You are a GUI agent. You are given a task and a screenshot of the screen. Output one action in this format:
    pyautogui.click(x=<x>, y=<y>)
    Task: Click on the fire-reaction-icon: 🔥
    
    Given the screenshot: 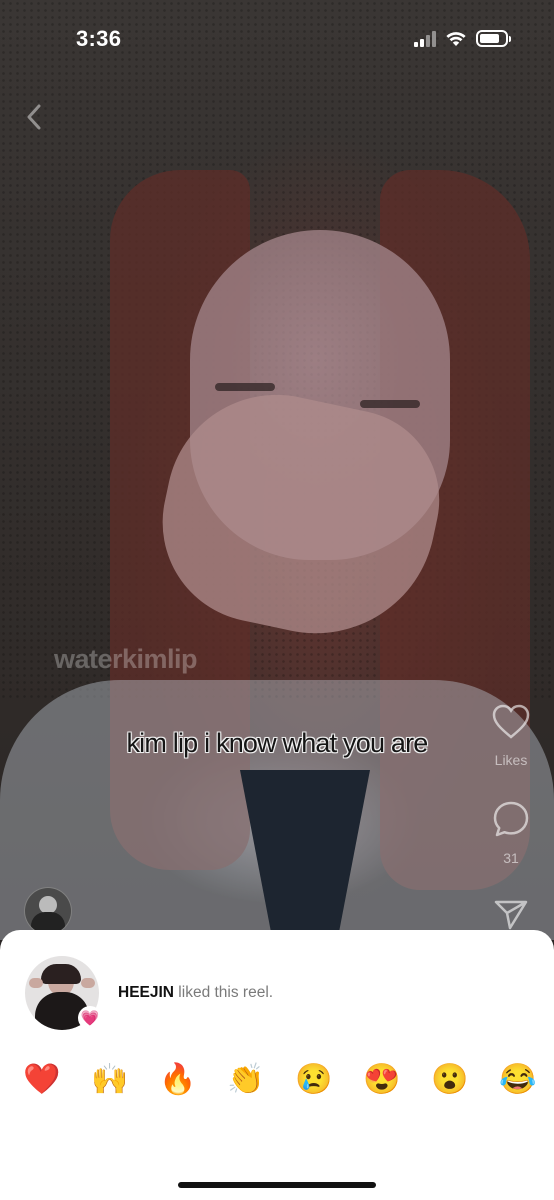 What is the action you would take?
    pyautogui.click(x=178, y=1080)
    